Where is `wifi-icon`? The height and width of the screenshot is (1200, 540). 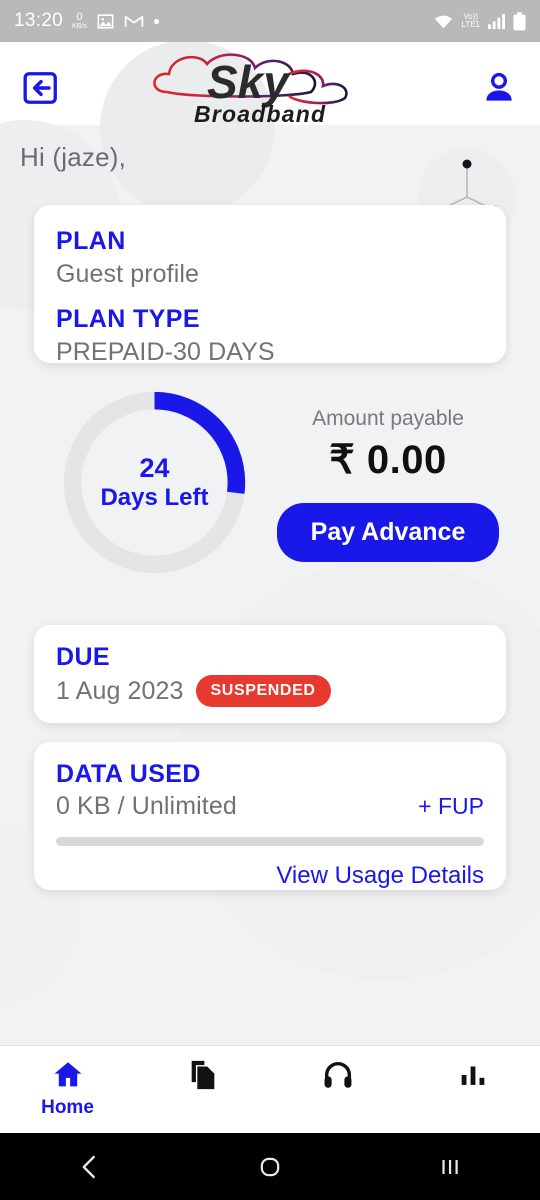
wifi-icon is located at coordinates (444, 21).